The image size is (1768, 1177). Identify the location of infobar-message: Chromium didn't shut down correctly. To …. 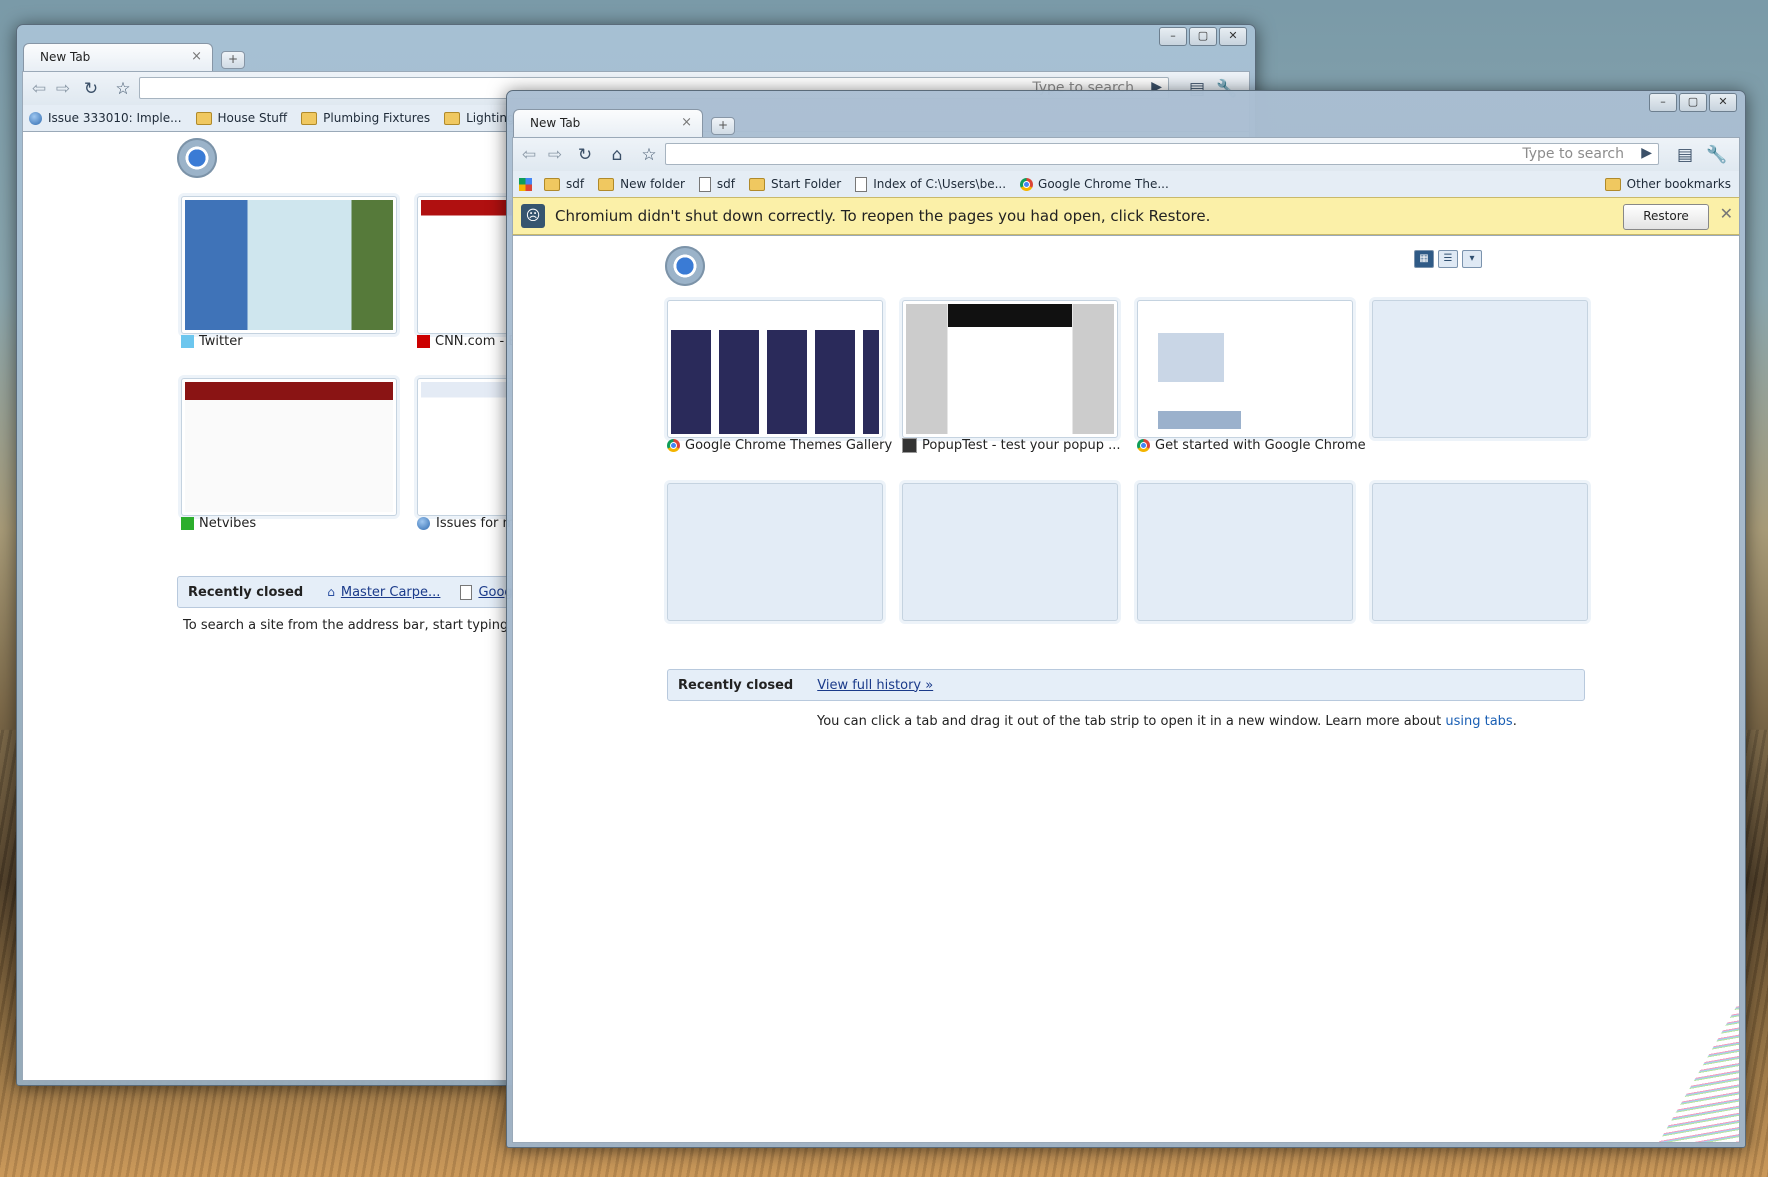
(883, 216).